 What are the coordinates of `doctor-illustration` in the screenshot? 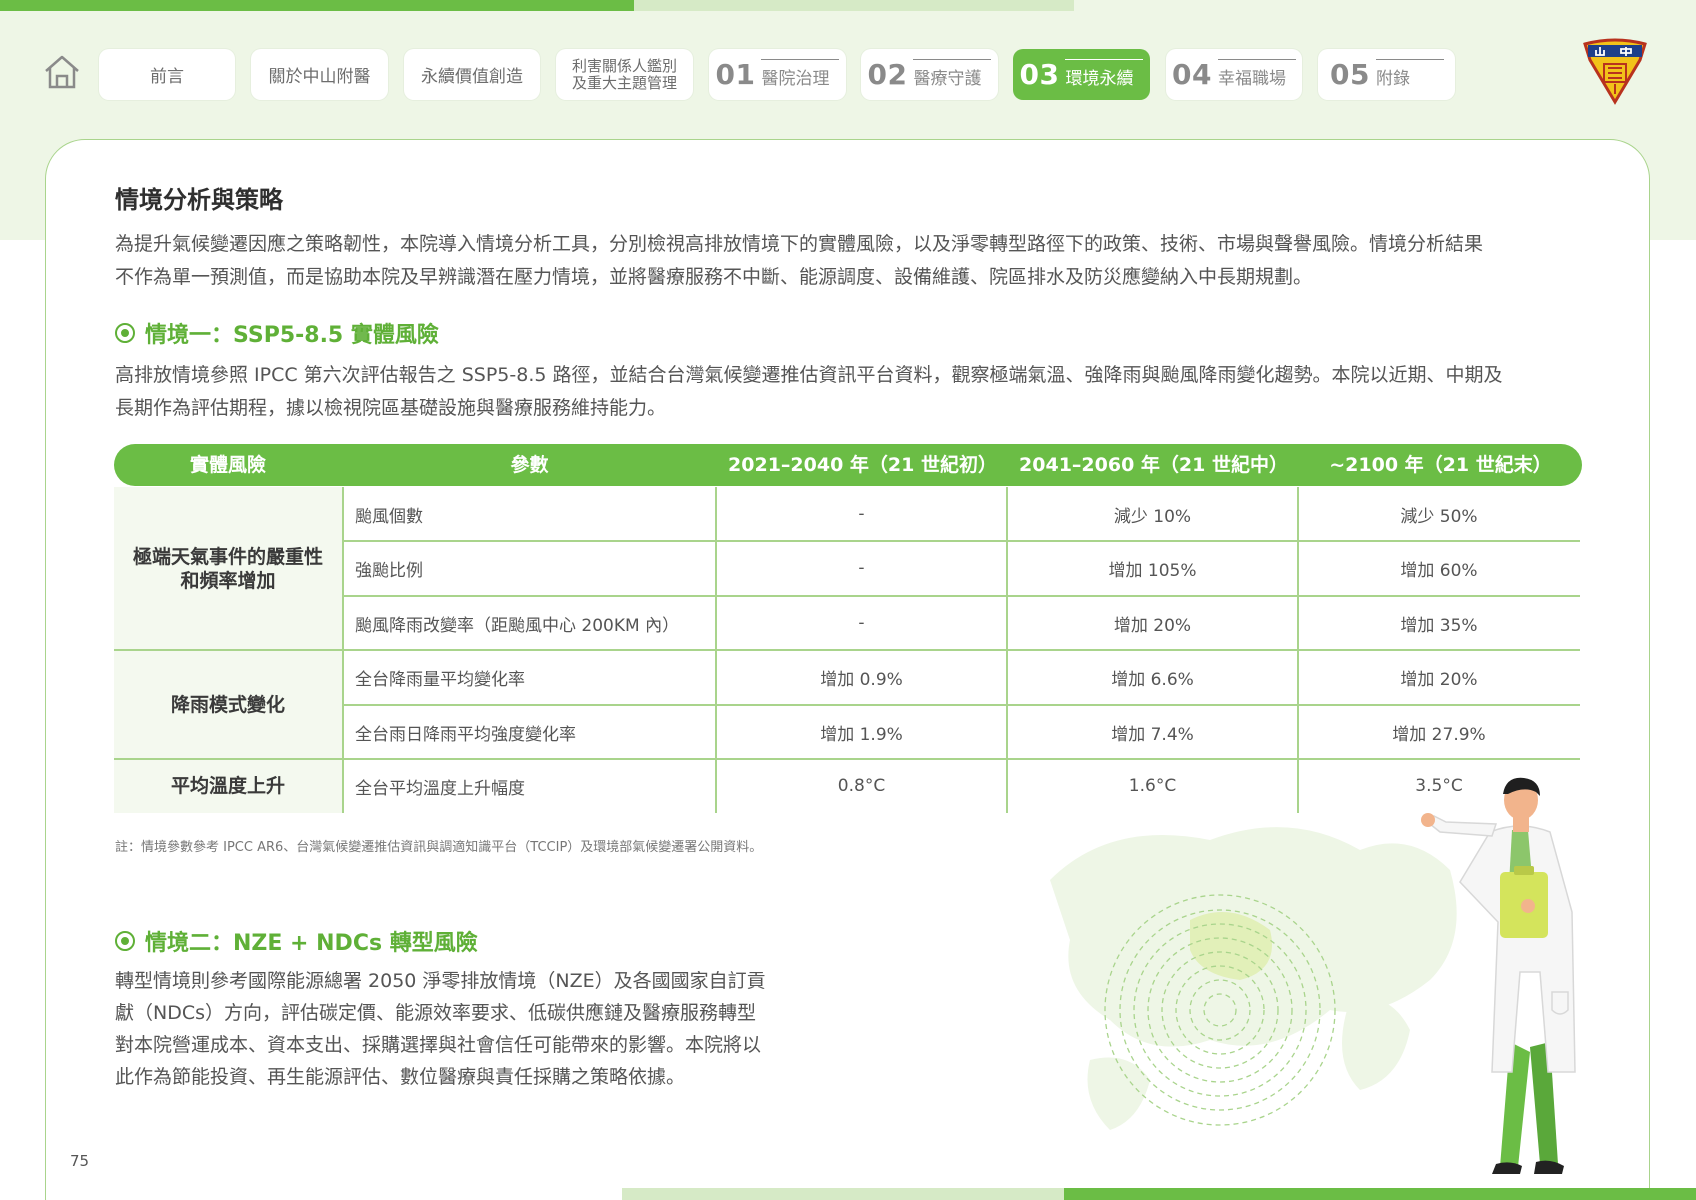 It's located at (1350, 975).